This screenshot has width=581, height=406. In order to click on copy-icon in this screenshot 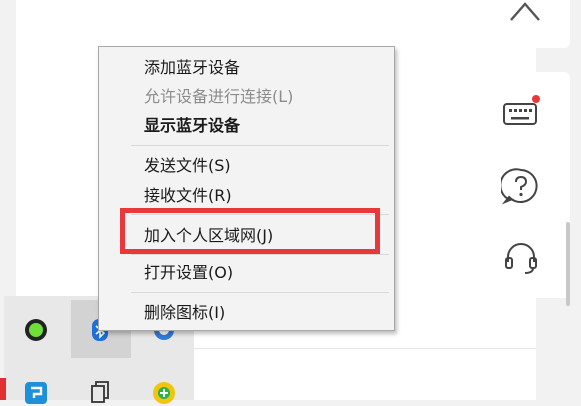, I will do `click(100, 392)`.